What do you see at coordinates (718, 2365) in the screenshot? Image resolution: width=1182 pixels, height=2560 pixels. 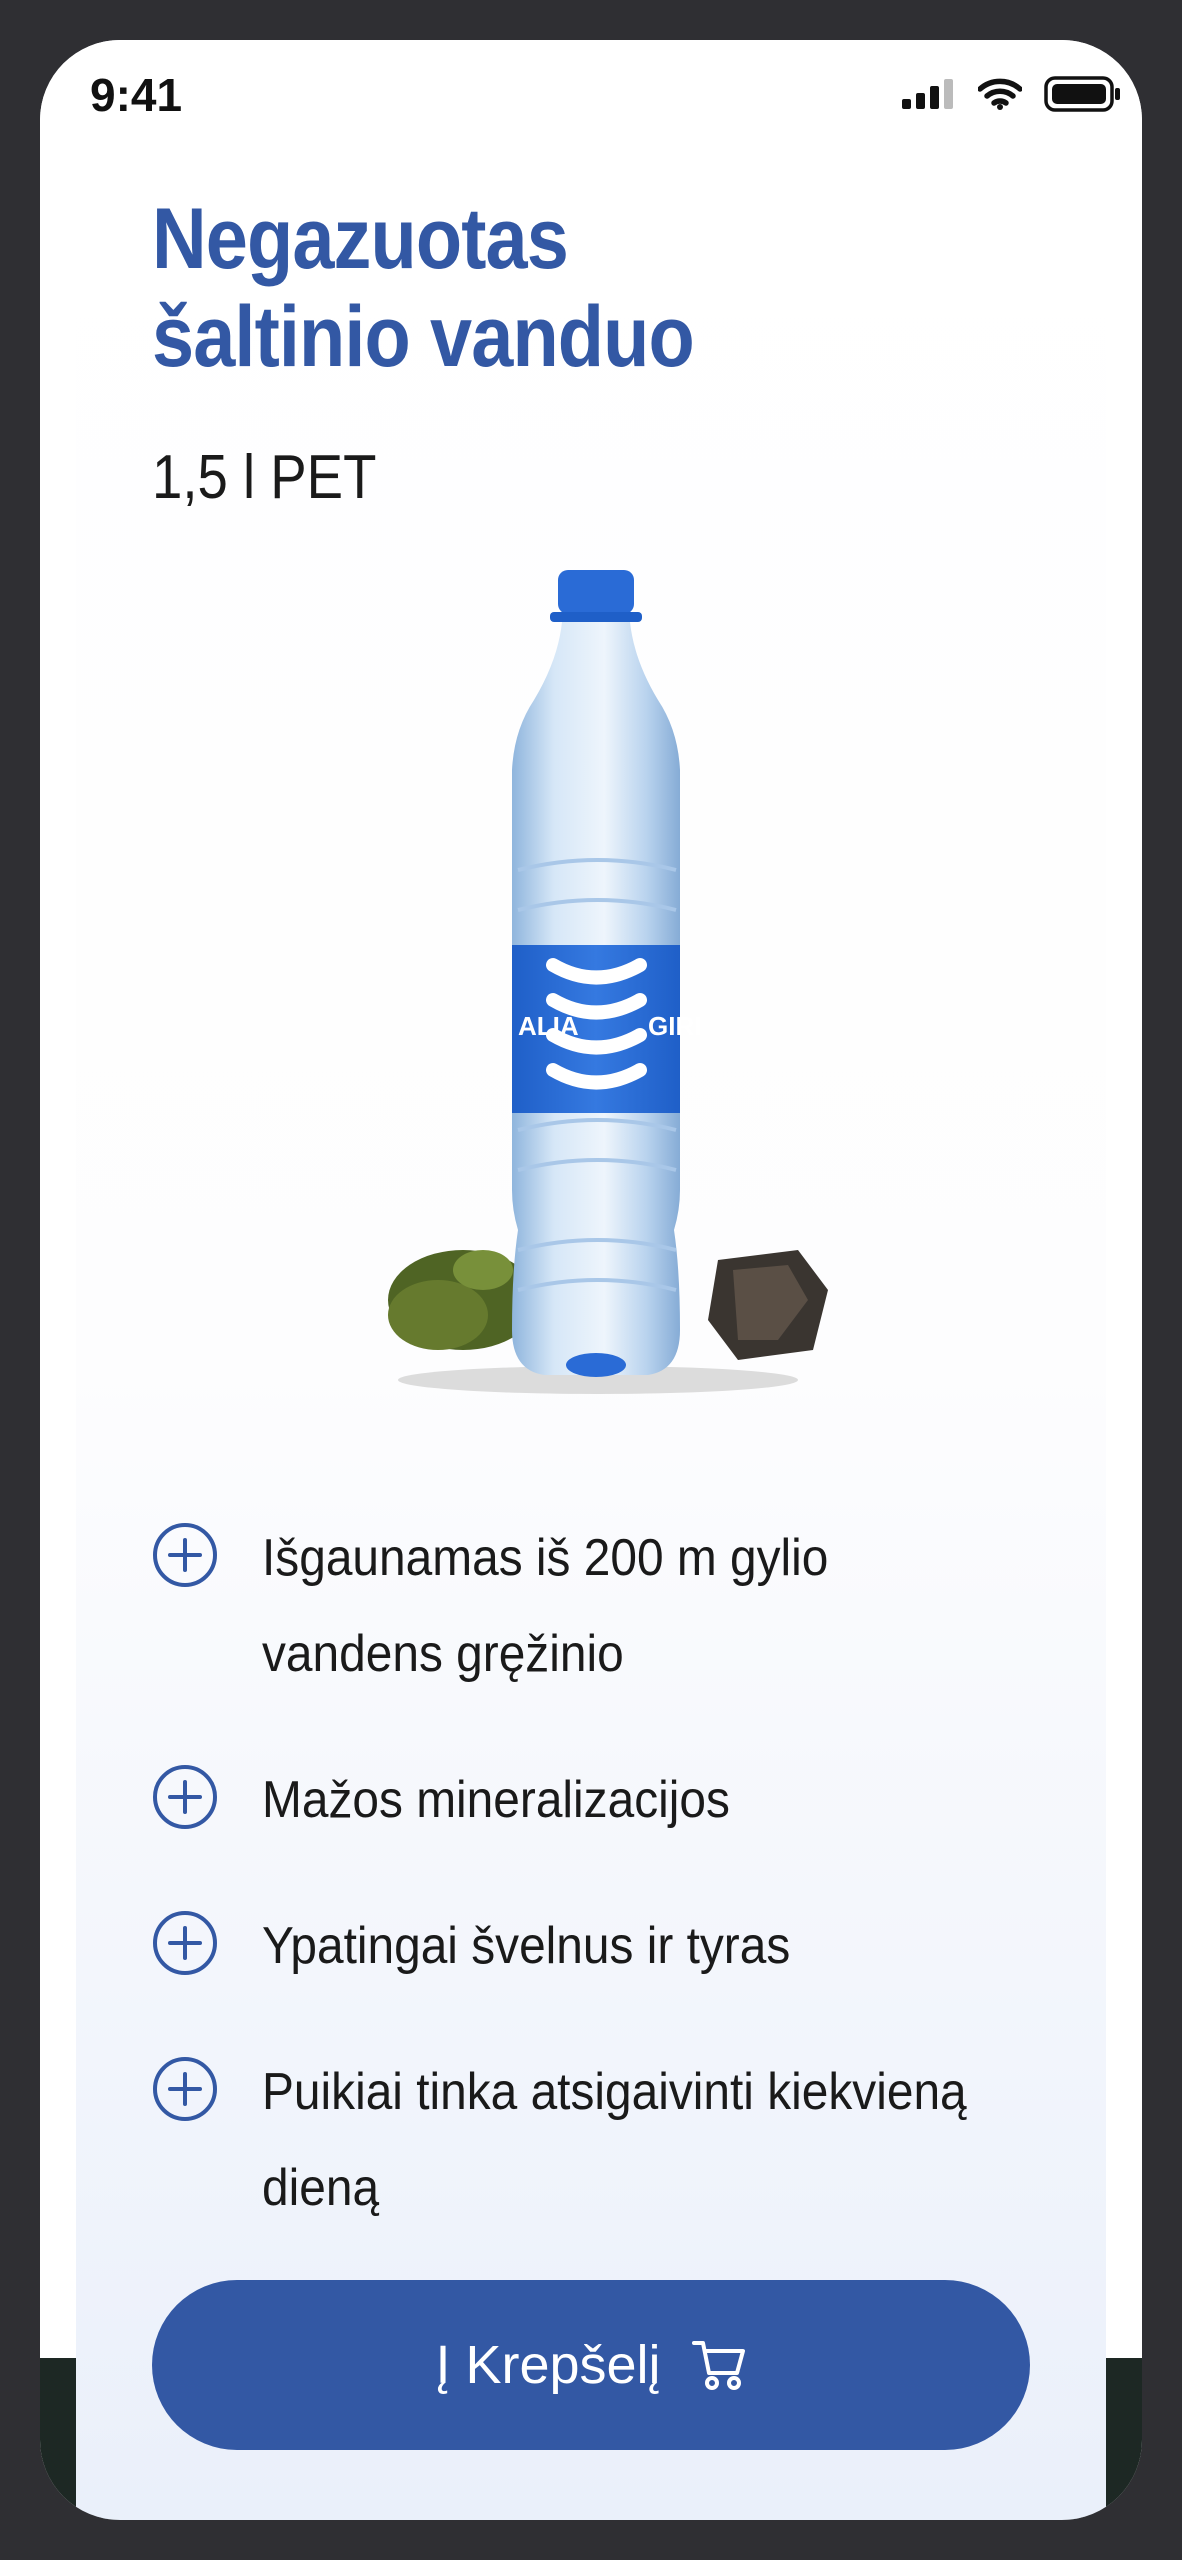 I see `shopping-cart-icon` at bounding box center [718, 2365].